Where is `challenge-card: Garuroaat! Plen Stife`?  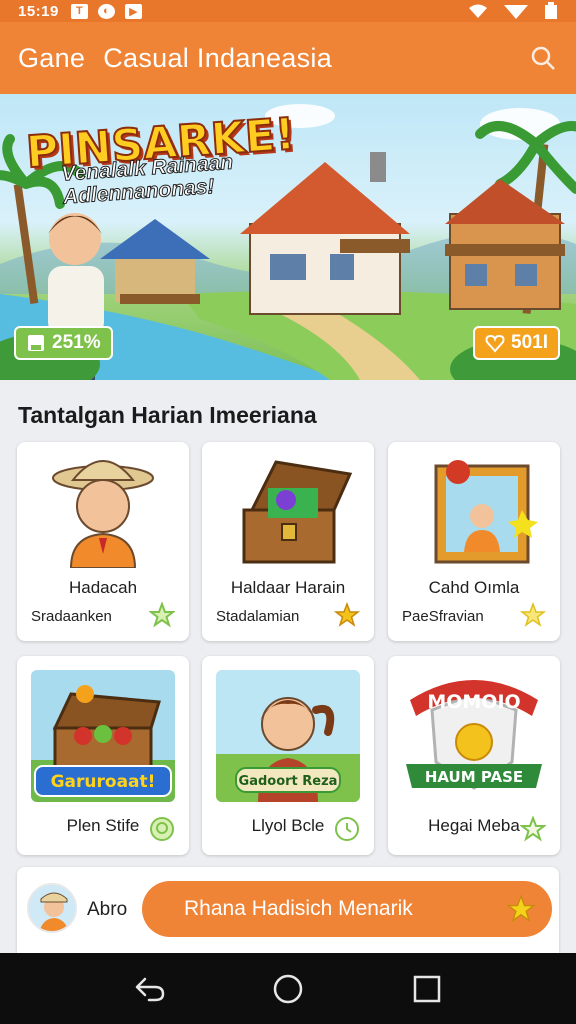
challenge-card: Garuroaat! Plen Stife is located at coordinates (103, 755).